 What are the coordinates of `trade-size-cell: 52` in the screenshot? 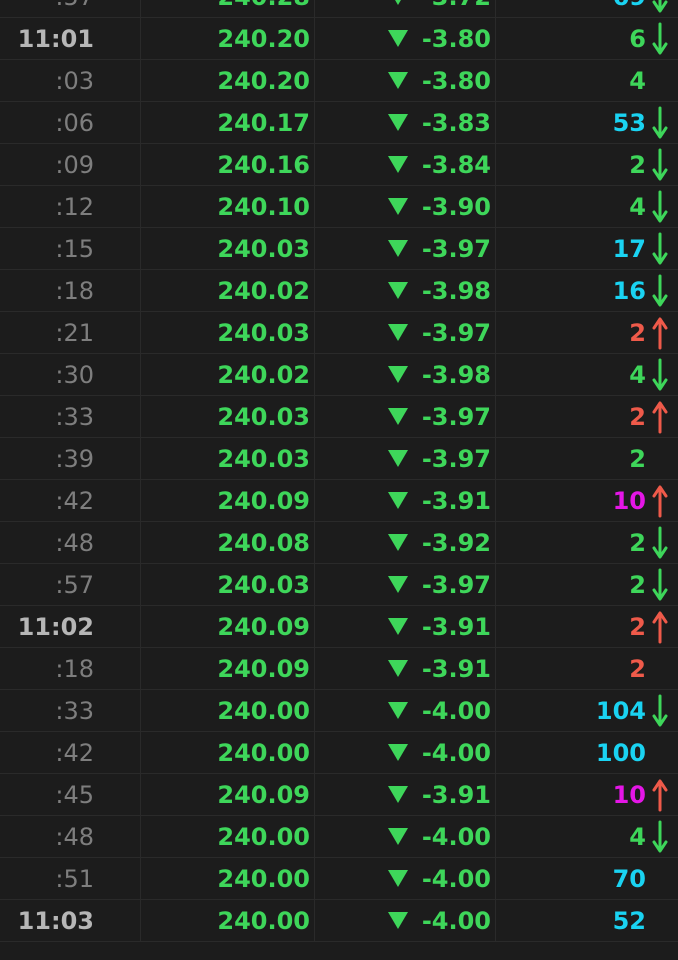 It's located at (587, 920).